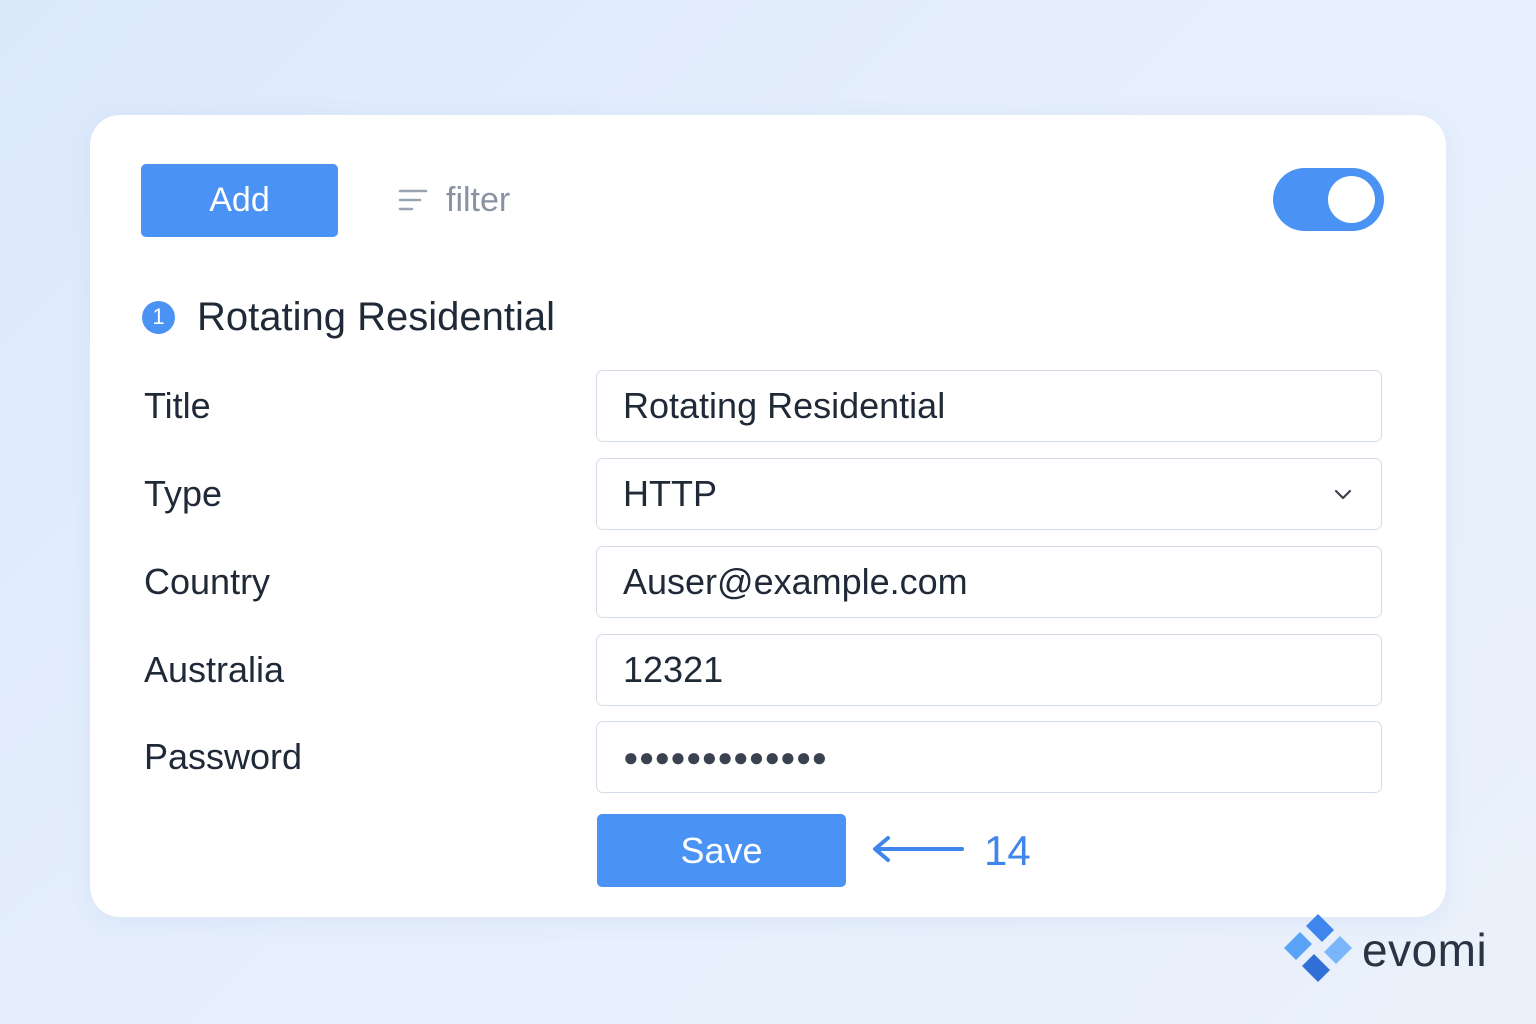 The image size is (1536, 1024). What do you see at coordinates (673, 669) in the screenshot?
I see `australia-input-value: 12321` at bounding box center [673, 669].